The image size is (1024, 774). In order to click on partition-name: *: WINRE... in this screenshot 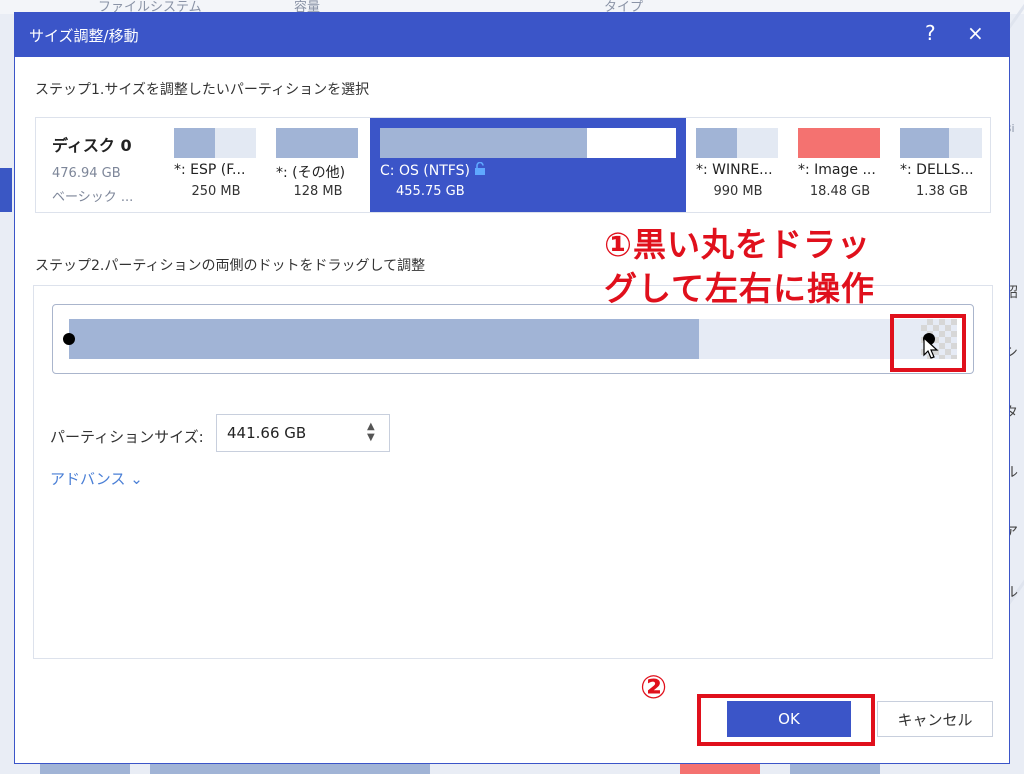, I will do `click(734, 170)`.